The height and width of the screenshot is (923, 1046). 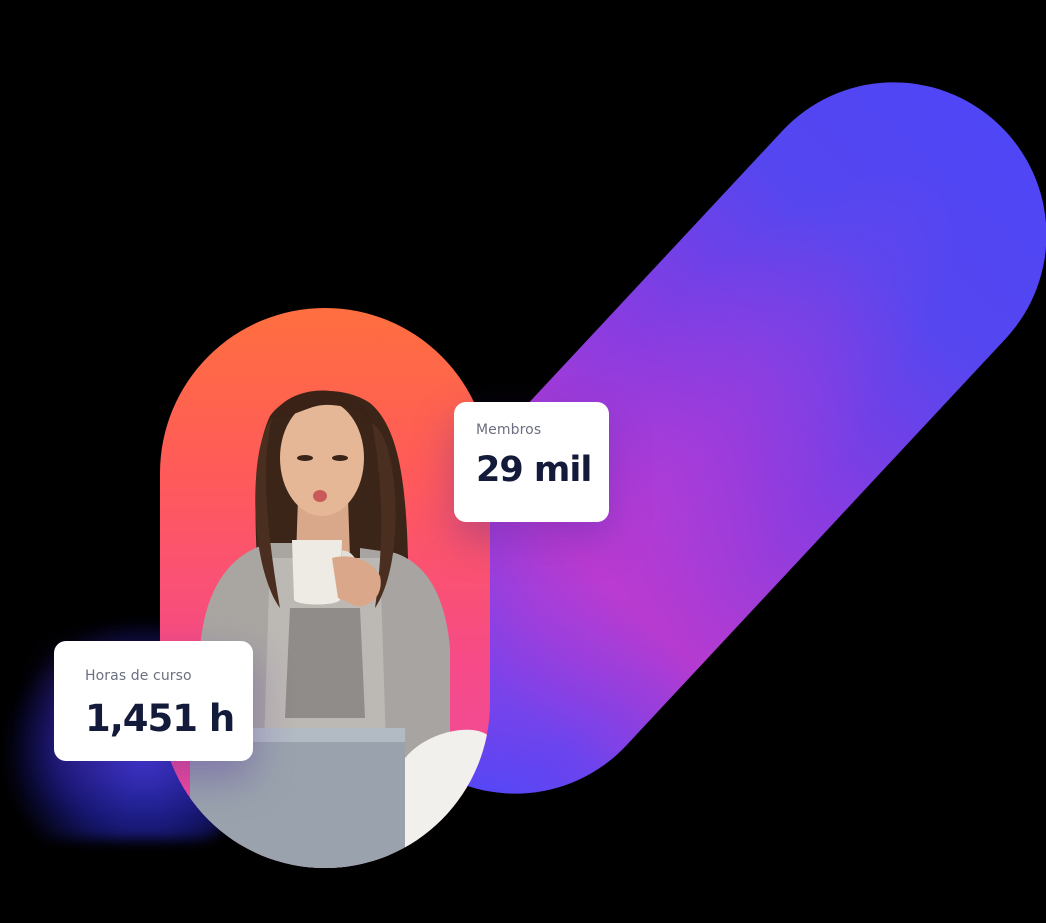 I want to click on woman-with-coffee-photo, so click(x=340, y=629).